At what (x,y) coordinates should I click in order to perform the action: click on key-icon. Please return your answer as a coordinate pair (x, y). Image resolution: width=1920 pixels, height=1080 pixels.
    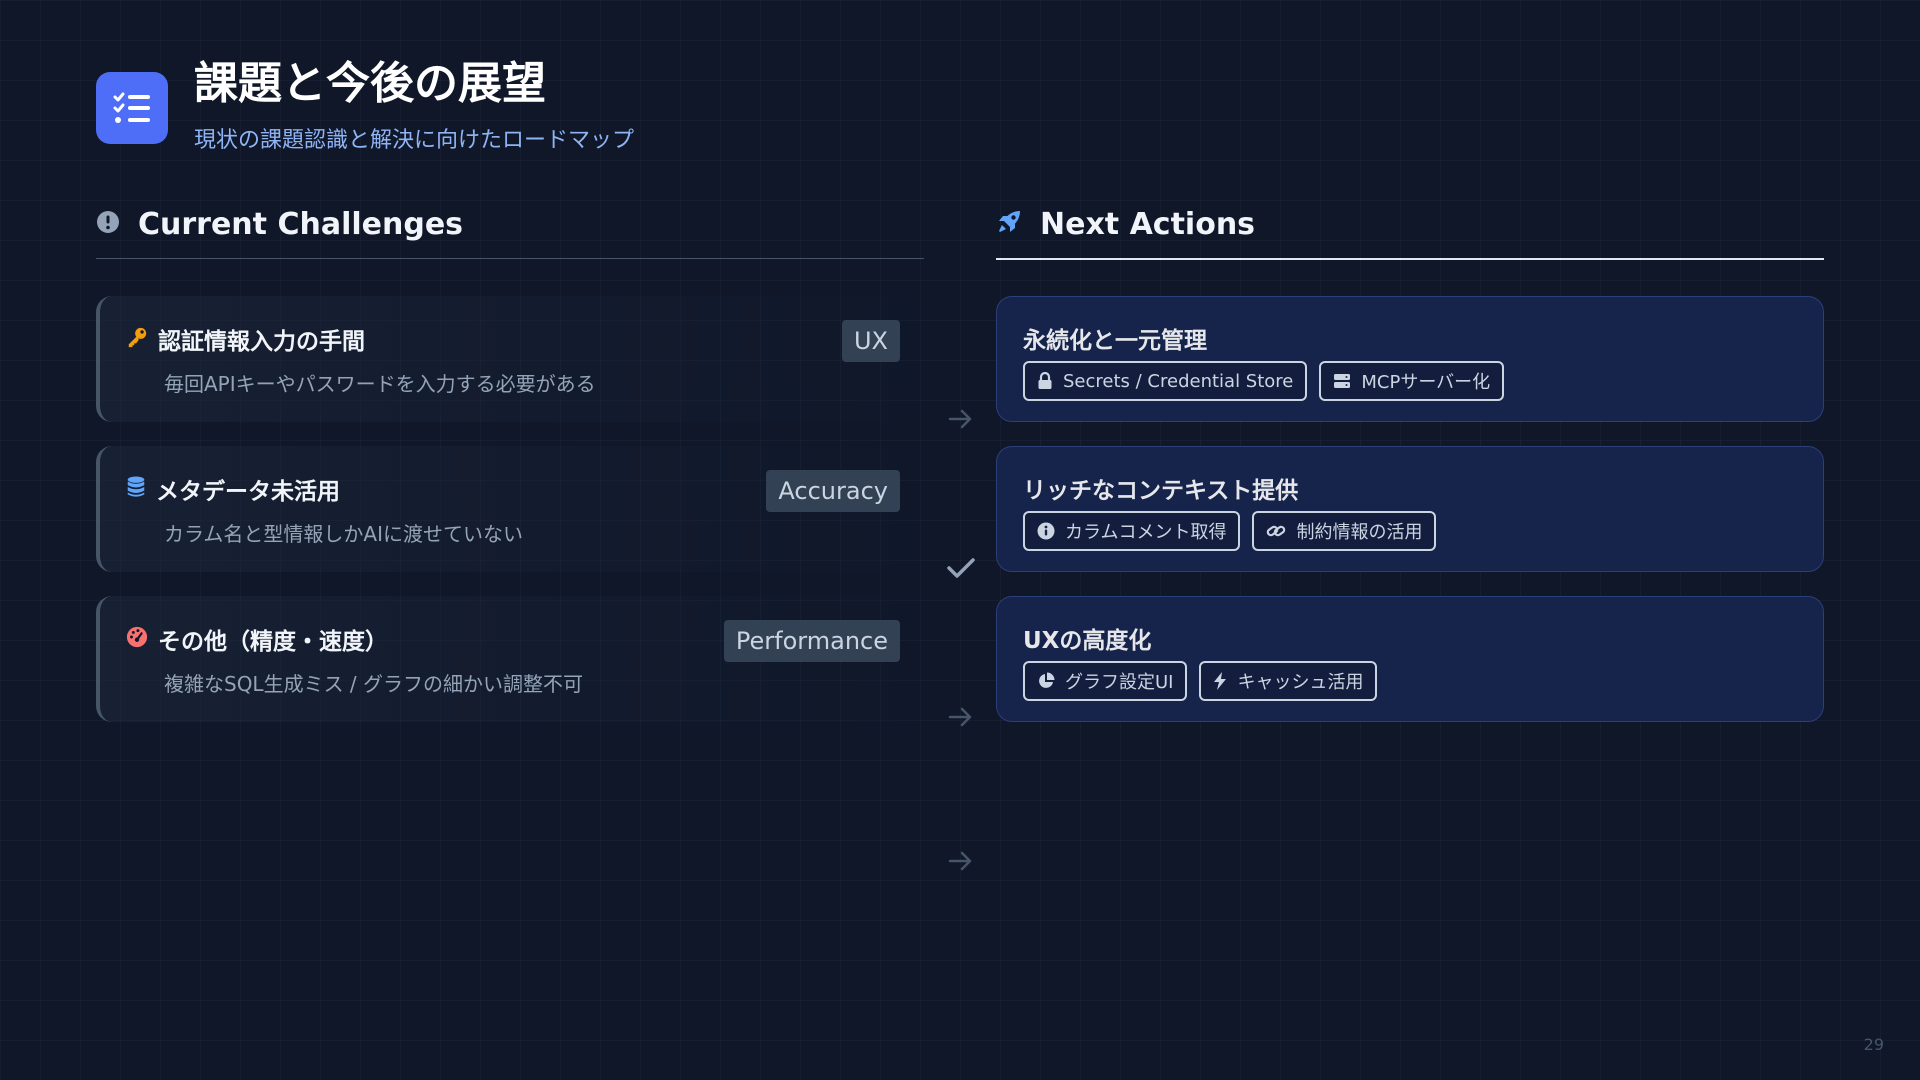
    Looking at the image, I should click on (137, 339).